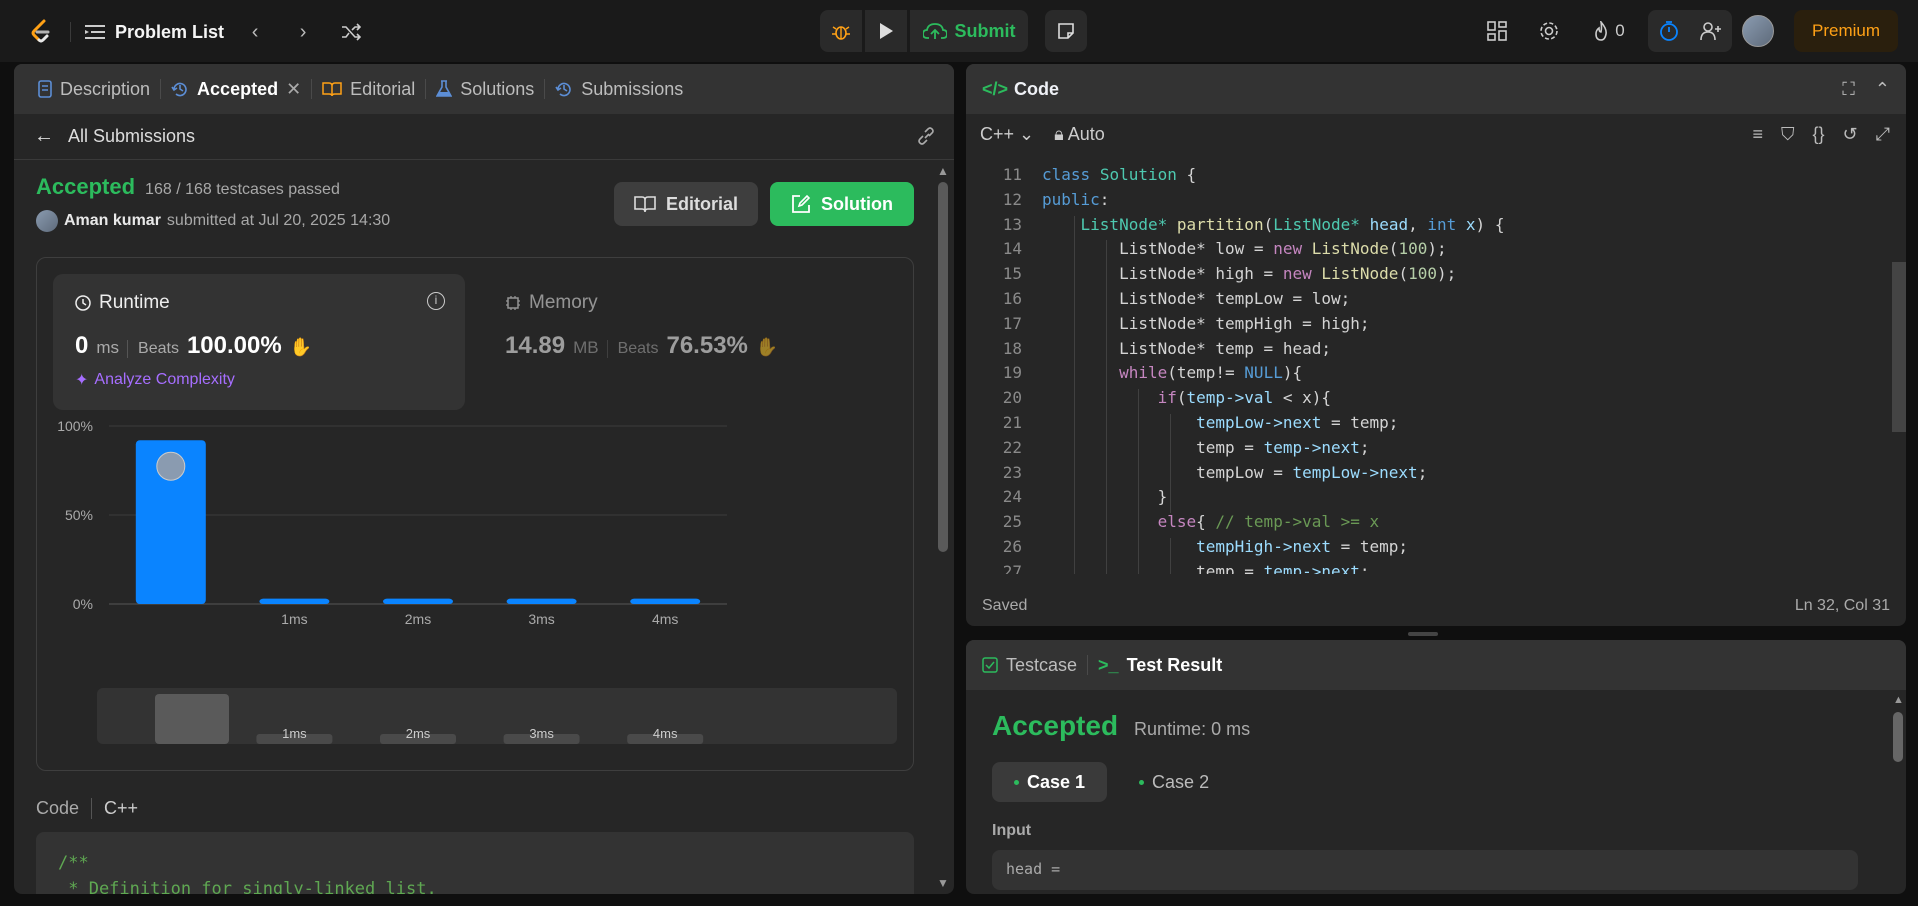 The height and width of the screenshot is (906, 1918). What do you see at coordinates (934, 31) in the screenshot?
I see `cloud-upload-icon` at bounding box center [934, 31].